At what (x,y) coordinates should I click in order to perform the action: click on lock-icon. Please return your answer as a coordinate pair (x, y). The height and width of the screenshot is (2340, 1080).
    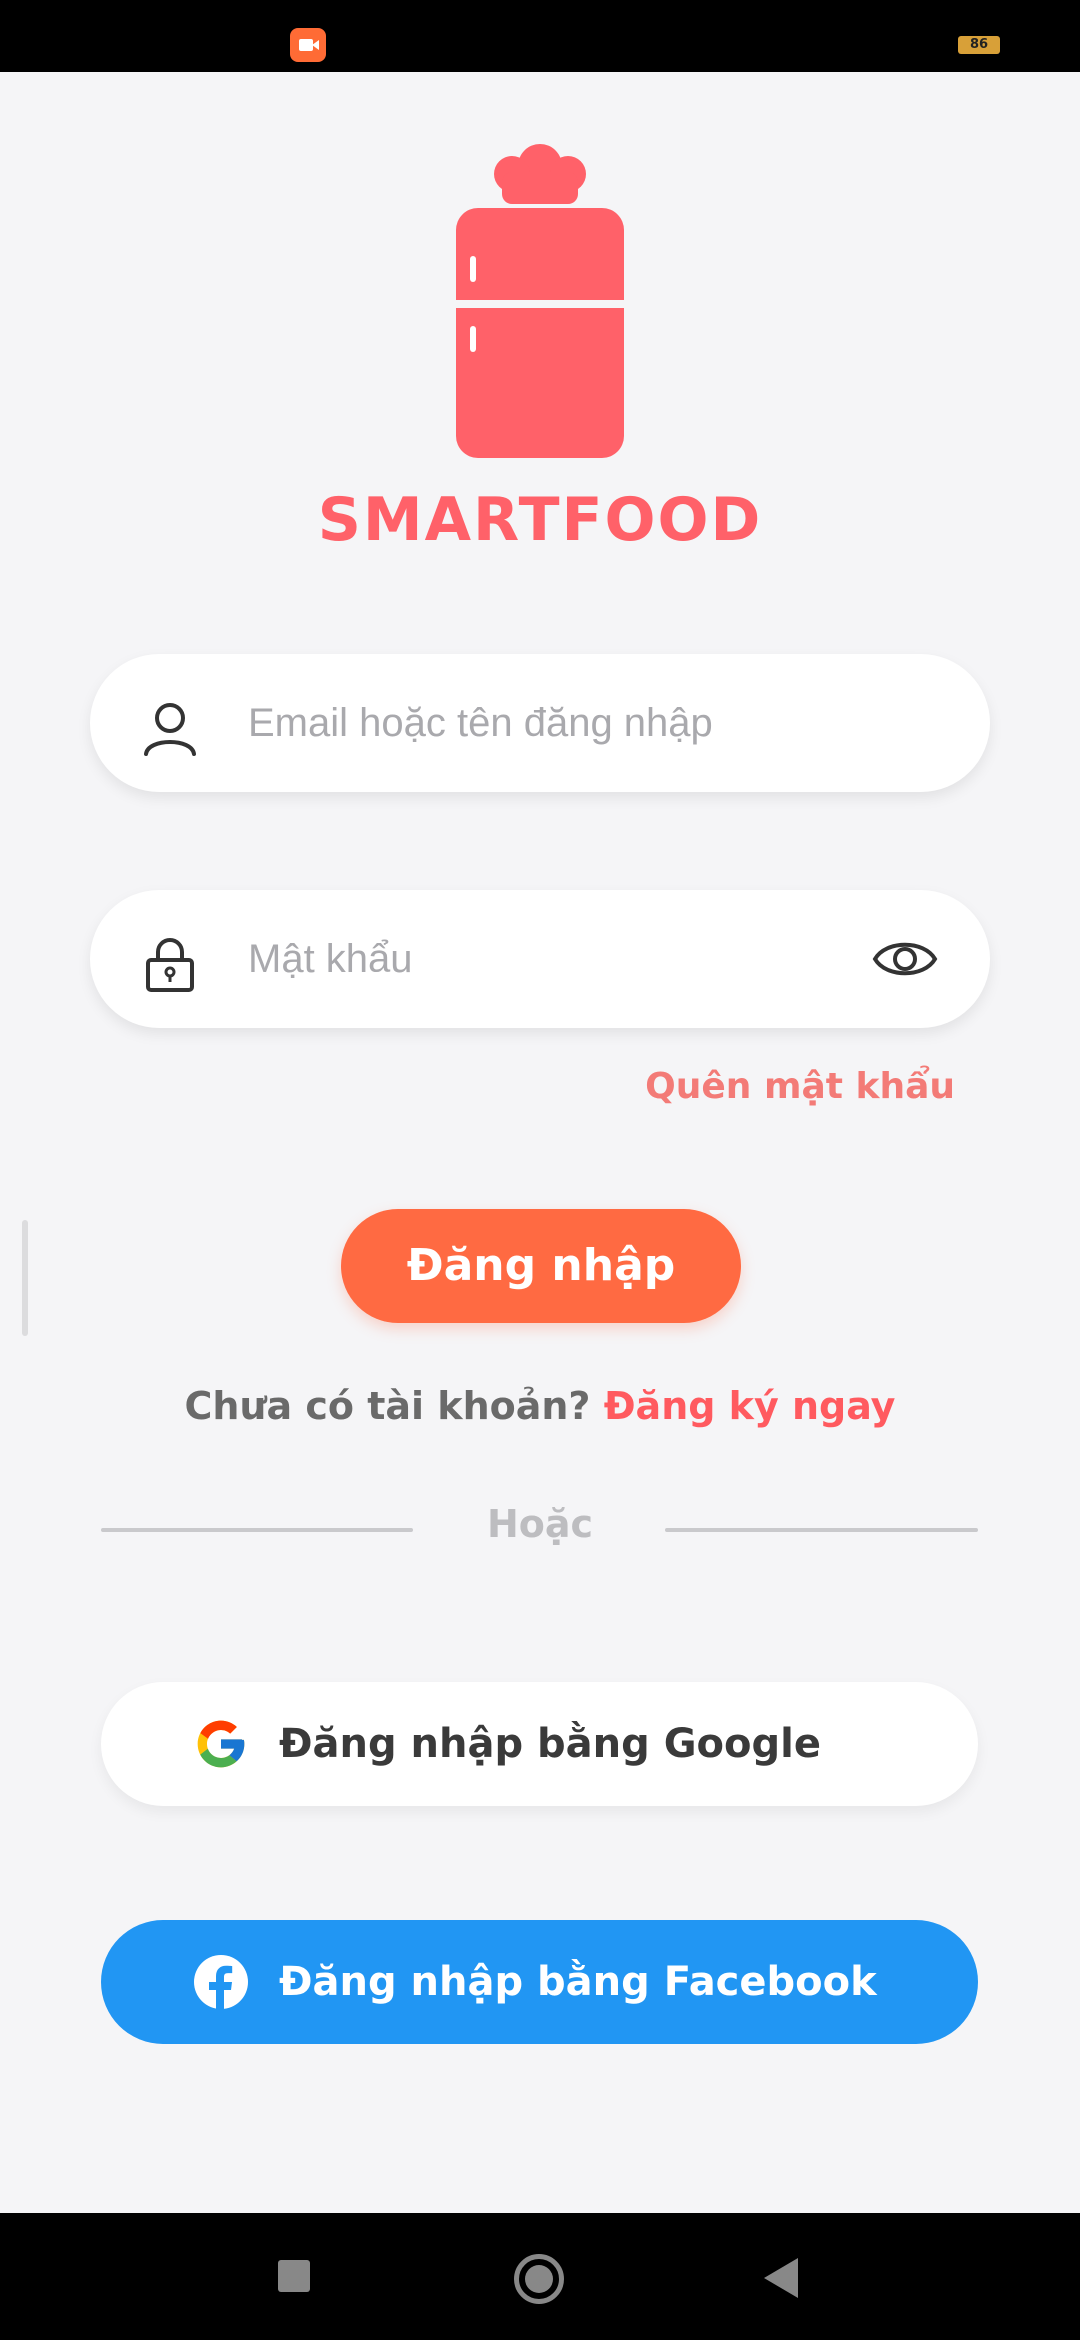
    Looking at the image, I should click on (170, 965).